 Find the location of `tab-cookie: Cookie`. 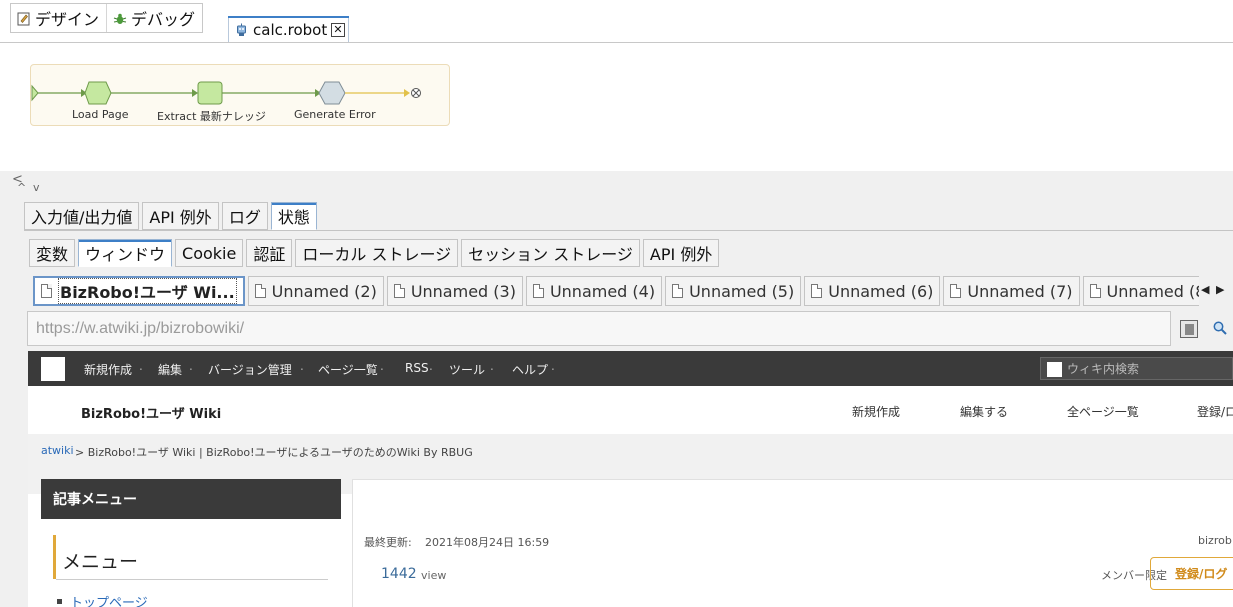

tab-cookie: Cookie is located at coordinates (209, 253).